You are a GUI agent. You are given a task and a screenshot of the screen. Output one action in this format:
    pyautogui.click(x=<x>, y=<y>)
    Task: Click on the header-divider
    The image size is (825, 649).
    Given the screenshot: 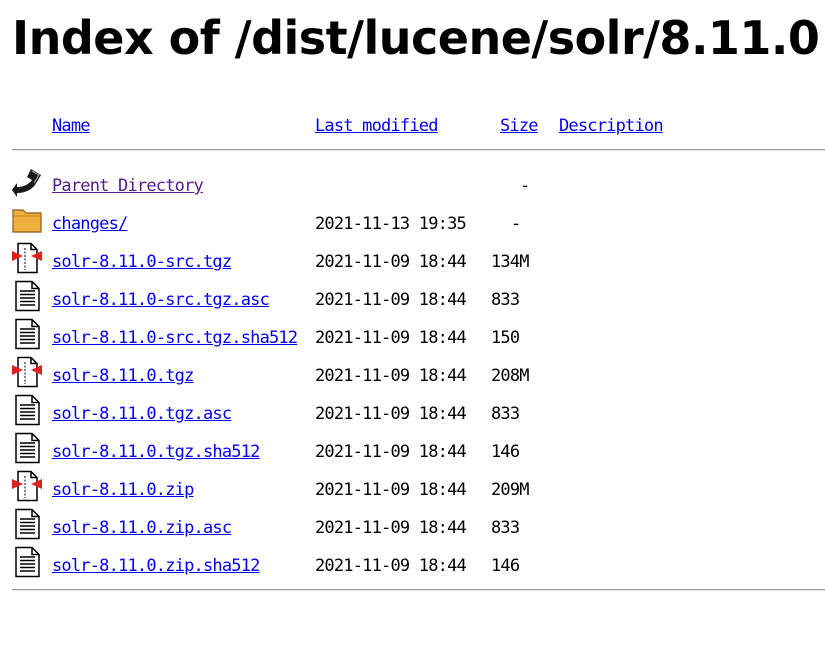 What is the action you would take?
    pyautogui.click(x=418, y=150)
    